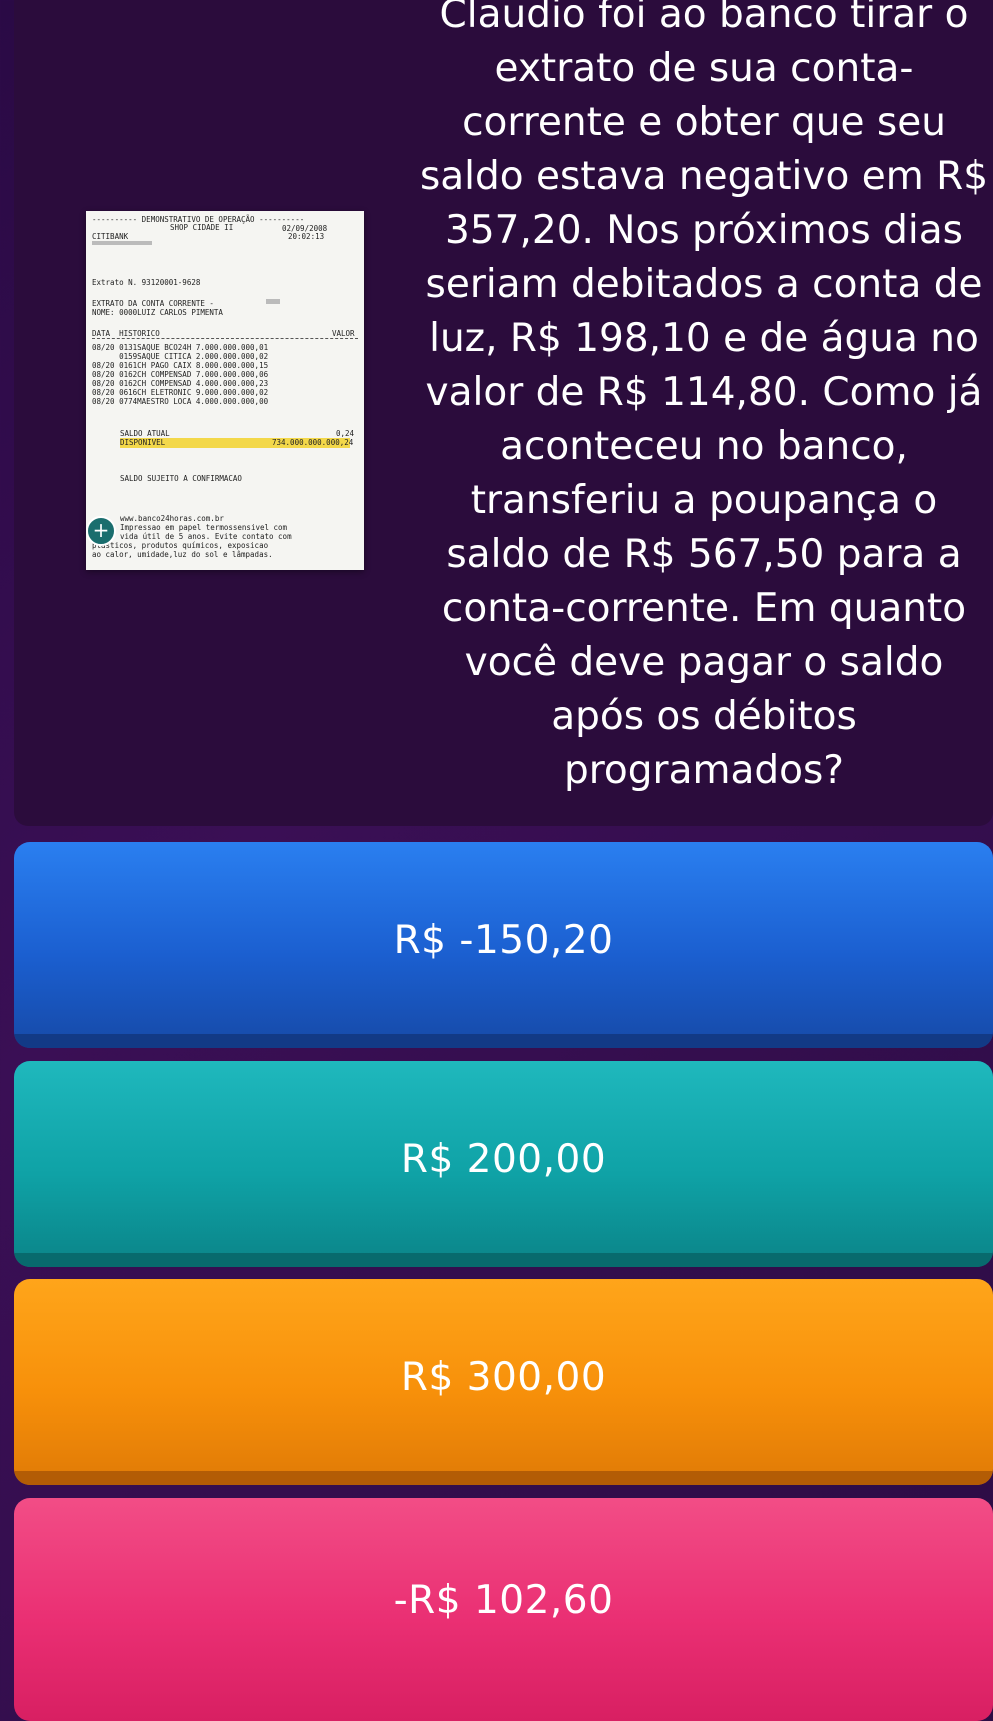 Image resolution: width=993 pixels, height=1721 pixels. Describe the element at coordinates (181, 478) in the screenshot. I see `receipt-saldo-sujeito: SALDO SUJEITO A CONFIRMACAO` at that location.